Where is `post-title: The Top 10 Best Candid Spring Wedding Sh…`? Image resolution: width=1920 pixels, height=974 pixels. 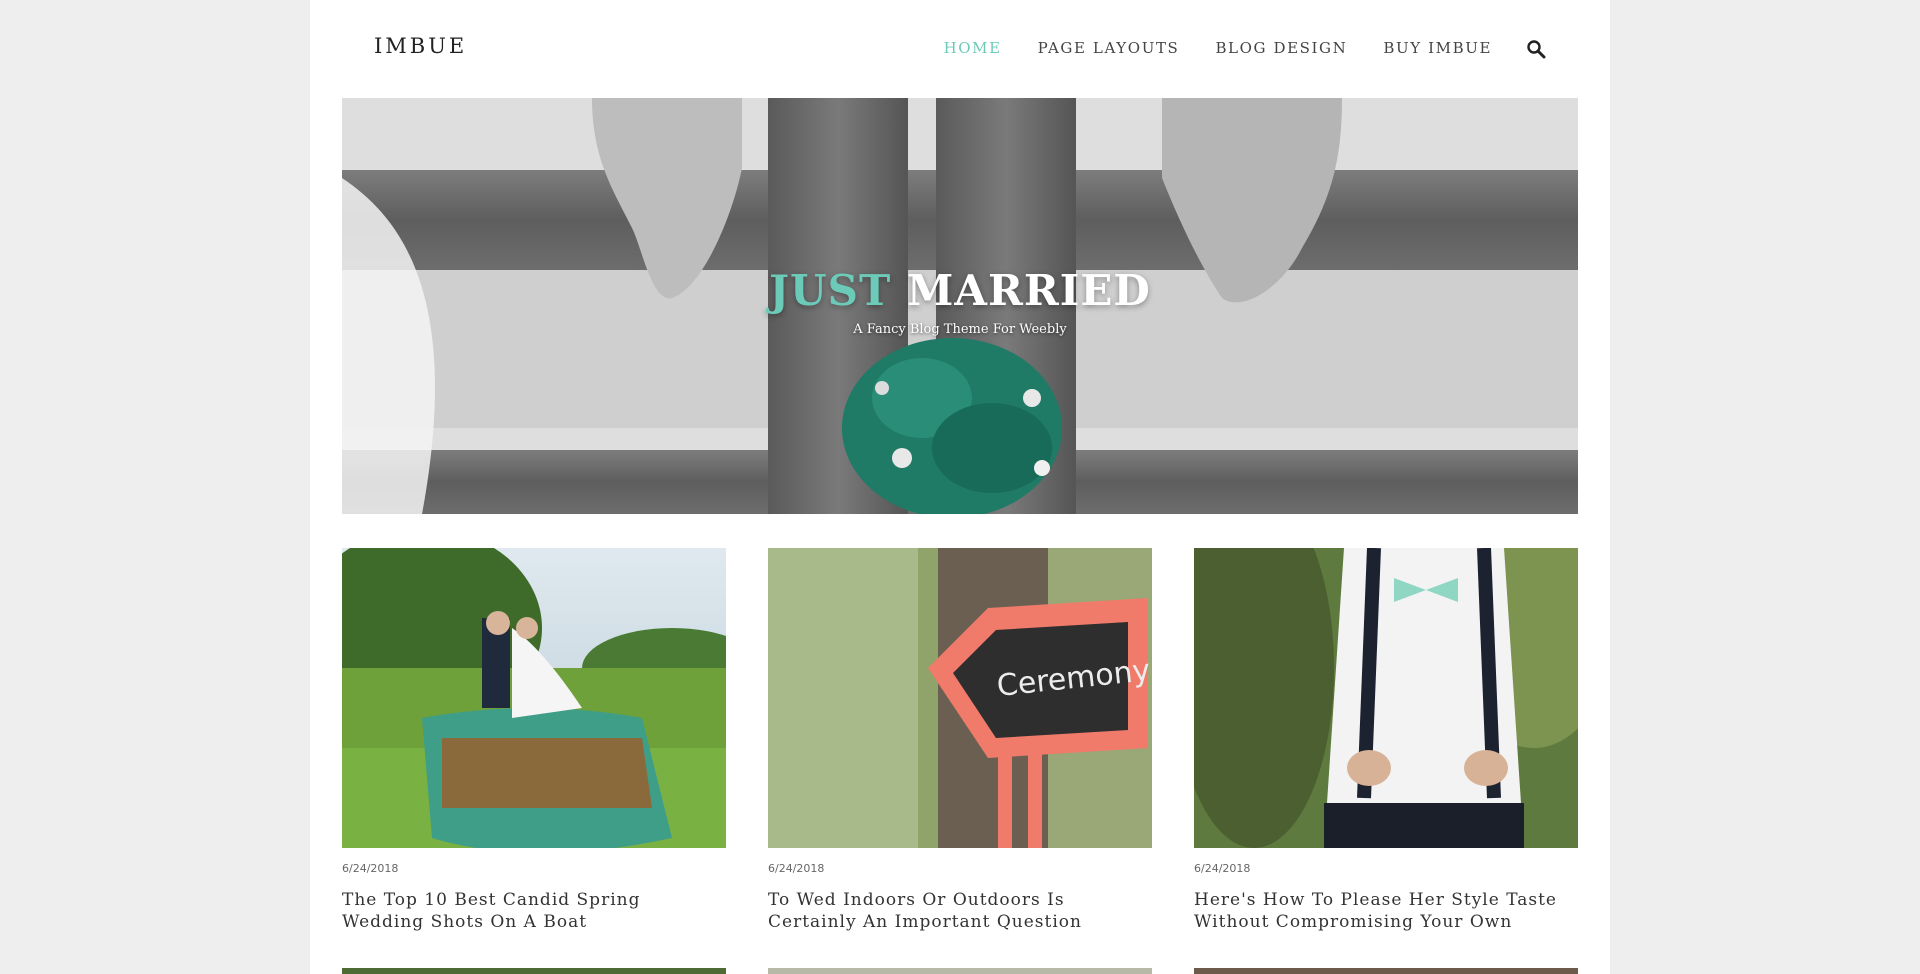
post-title: The Top 10 Best Candid Spring Wedding Sh… is located at coordinates (534, 911).